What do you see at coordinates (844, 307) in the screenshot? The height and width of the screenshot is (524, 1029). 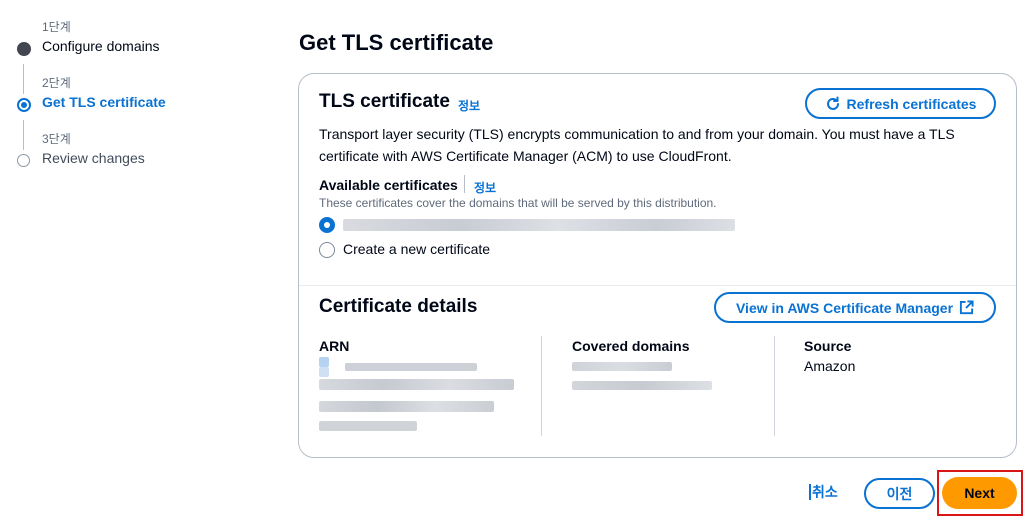 I see `view-in-acm-label: View in AWS Certificate Manager` at bounding box center [844, 307].